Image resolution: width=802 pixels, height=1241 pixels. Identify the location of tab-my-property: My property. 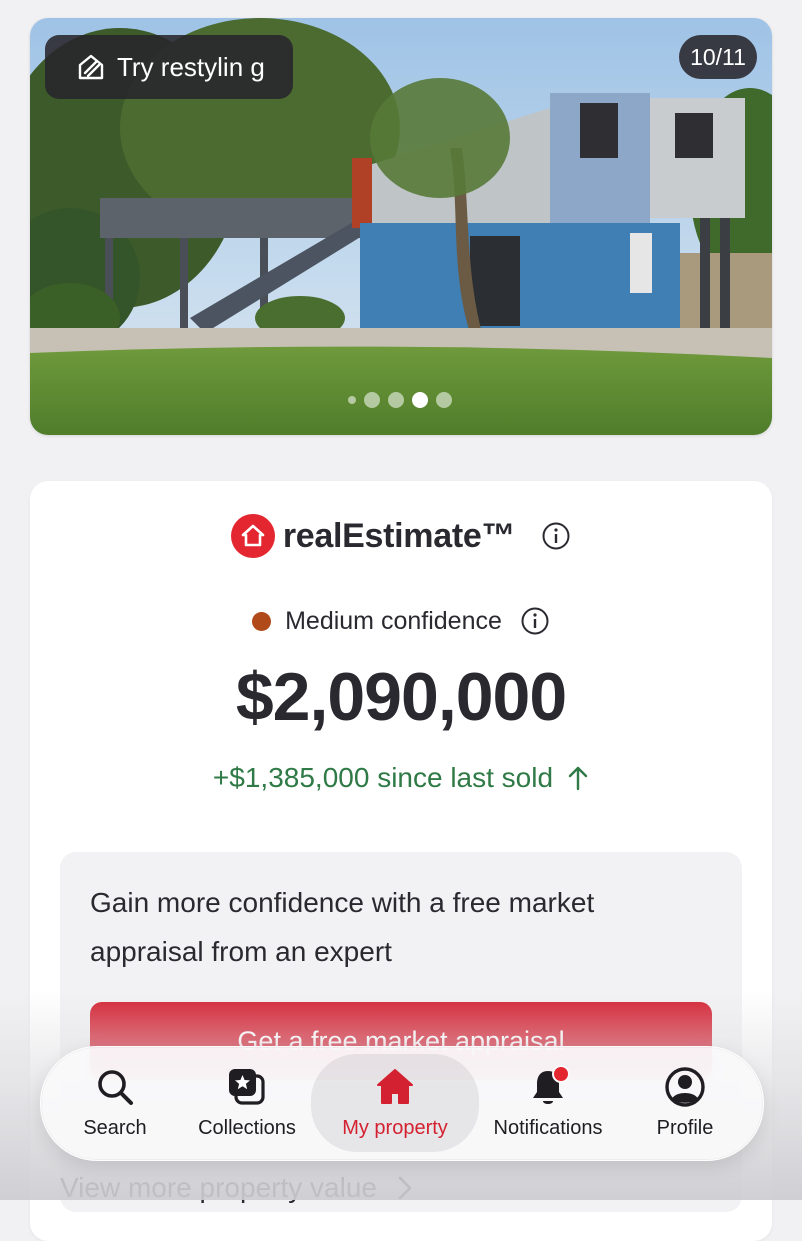
(395, 1103).